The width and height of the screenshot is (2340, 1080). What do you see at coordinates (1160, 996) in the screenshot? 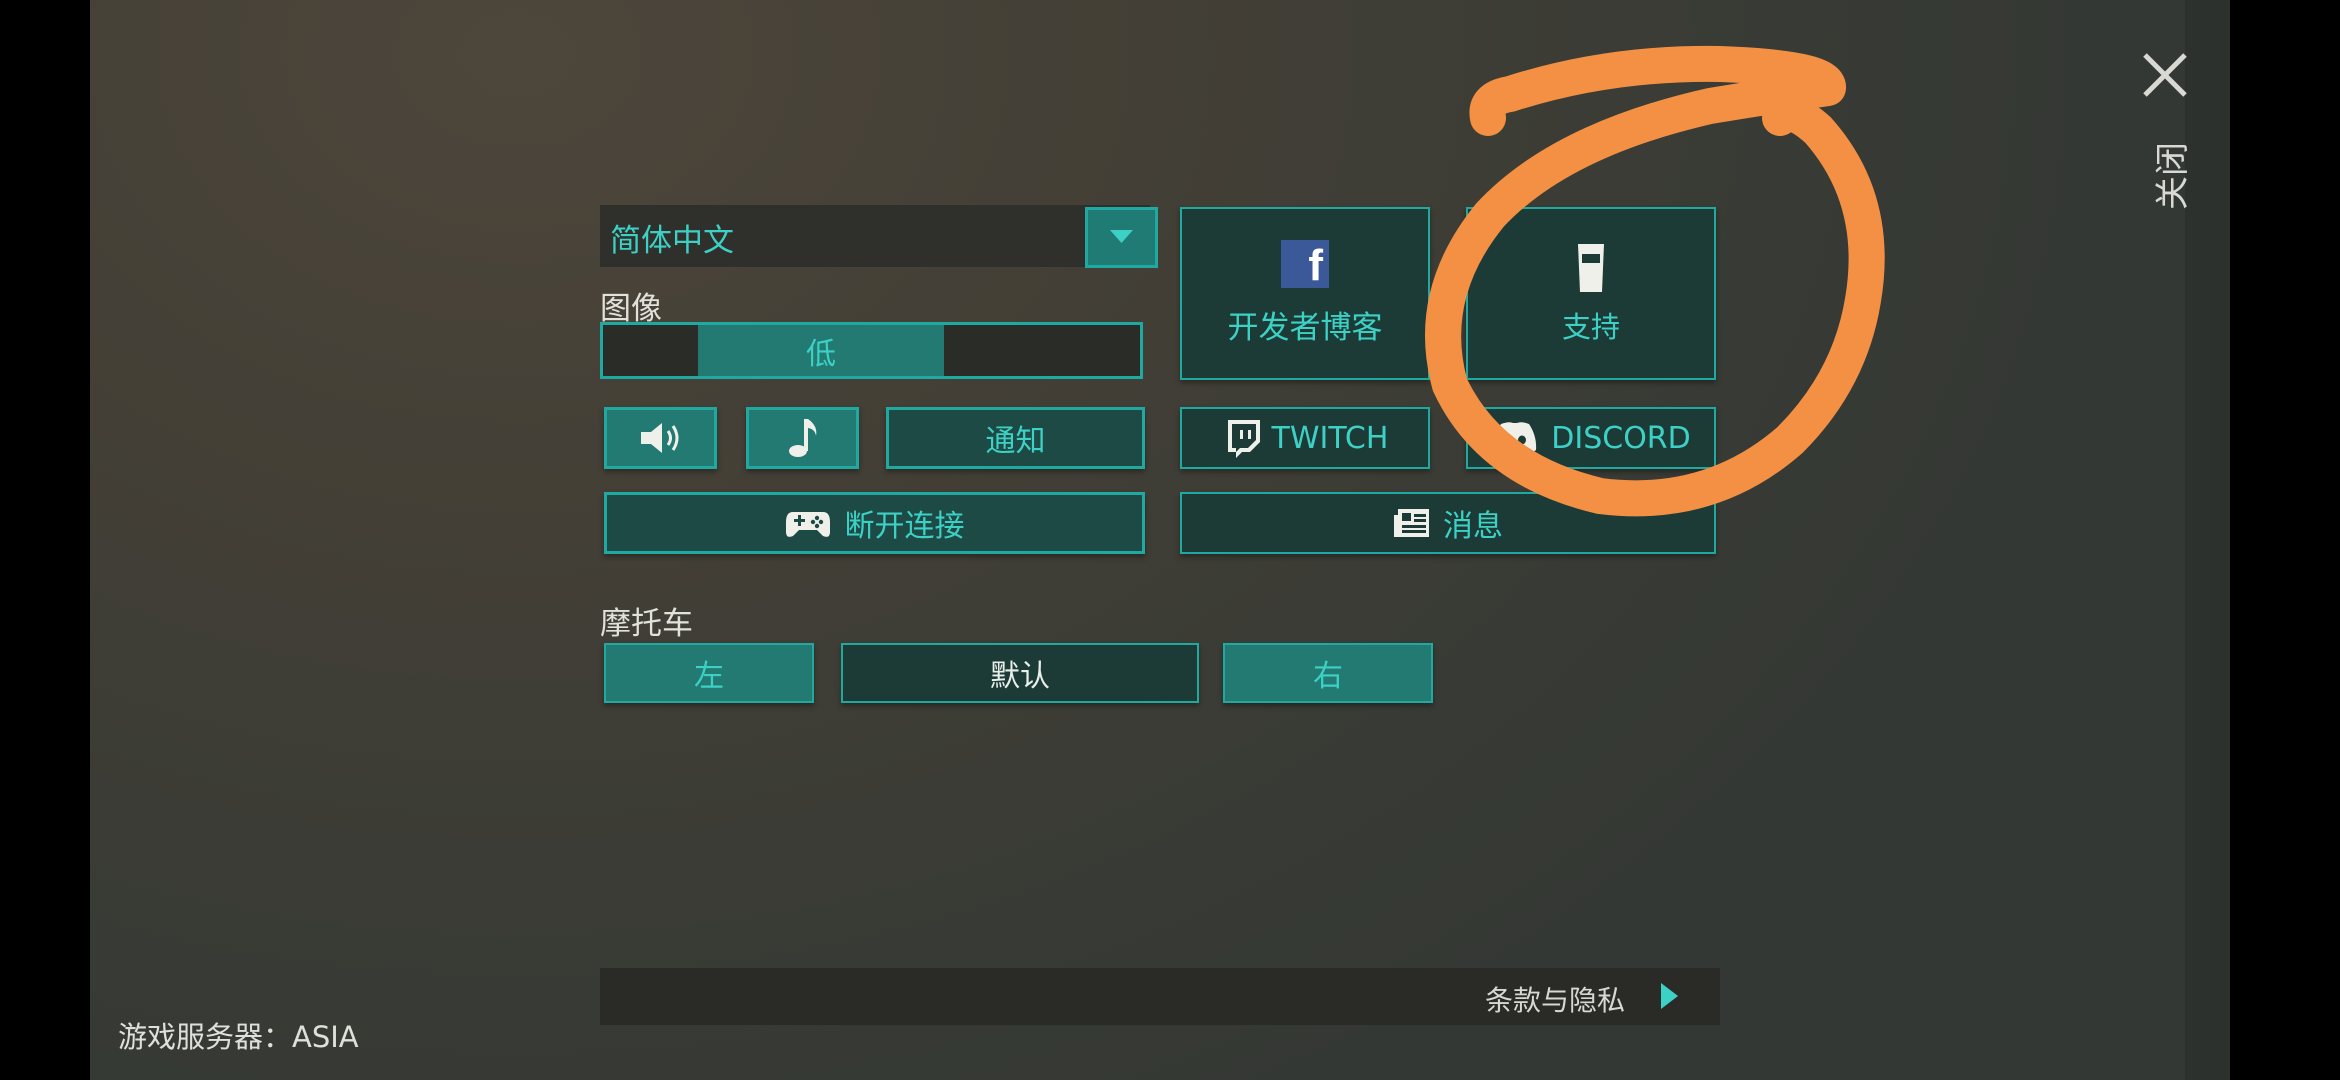
I see `terms-bar: 条款与隐私` at bounding box center [1160, 996].